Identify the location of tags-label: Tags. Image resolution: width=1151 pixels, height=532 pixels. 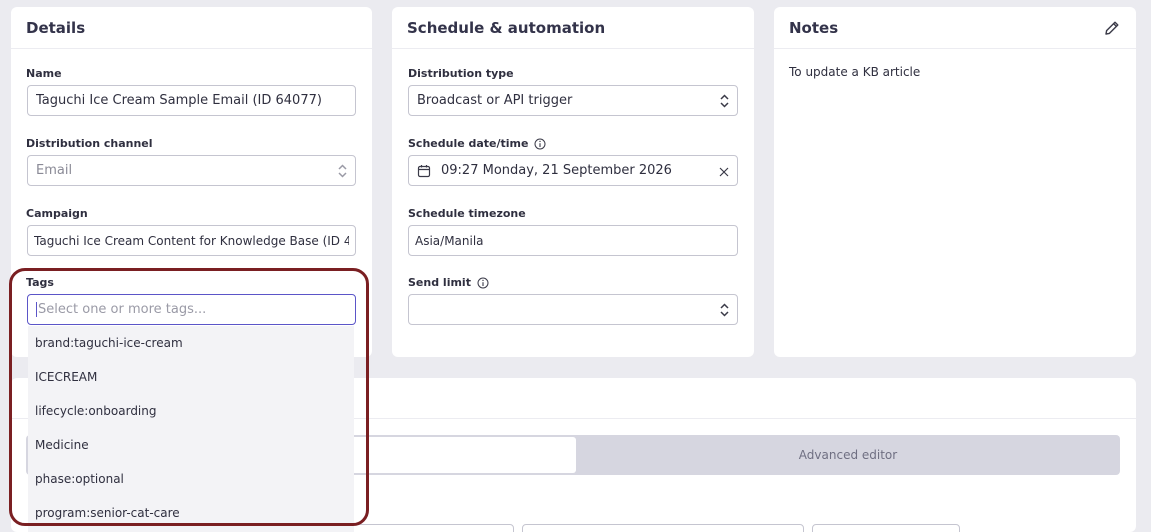
(40, 282).